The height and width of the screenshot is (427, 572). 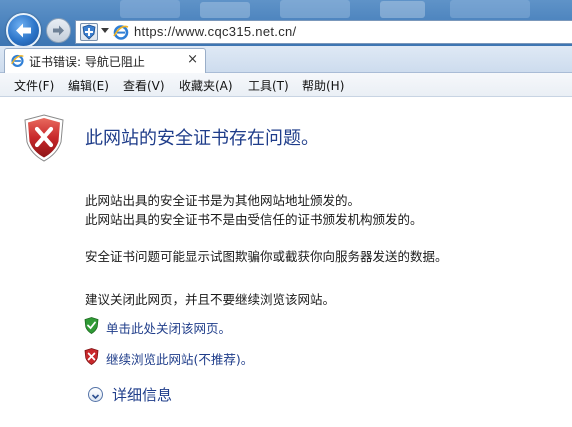 What do you see at coordinates (142, 394) in the screenshot?
I see `more-information-label: 详细信息` at bounding box center [142, 394].